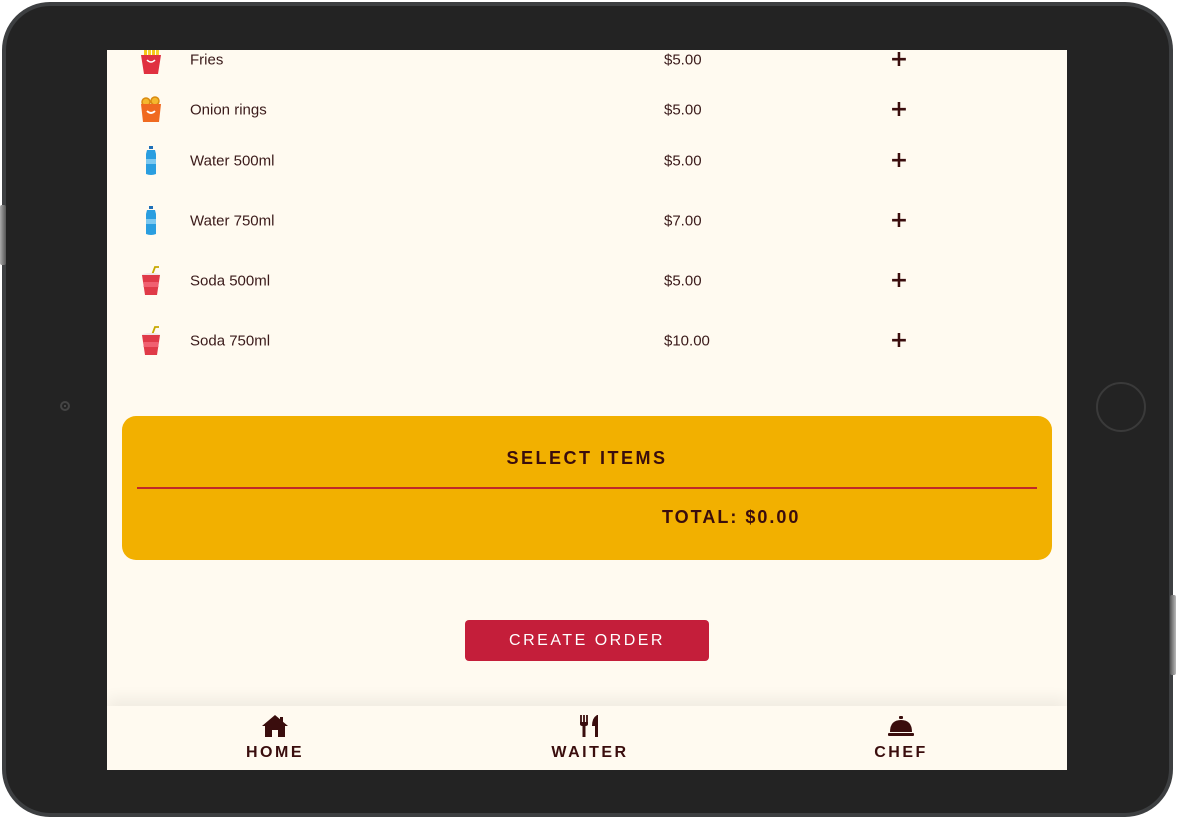  What do you see at coordinates (731, 517) in the screenshot?
I see `order-total: TOTAL: $0.00` at bounding box center [731, 517].